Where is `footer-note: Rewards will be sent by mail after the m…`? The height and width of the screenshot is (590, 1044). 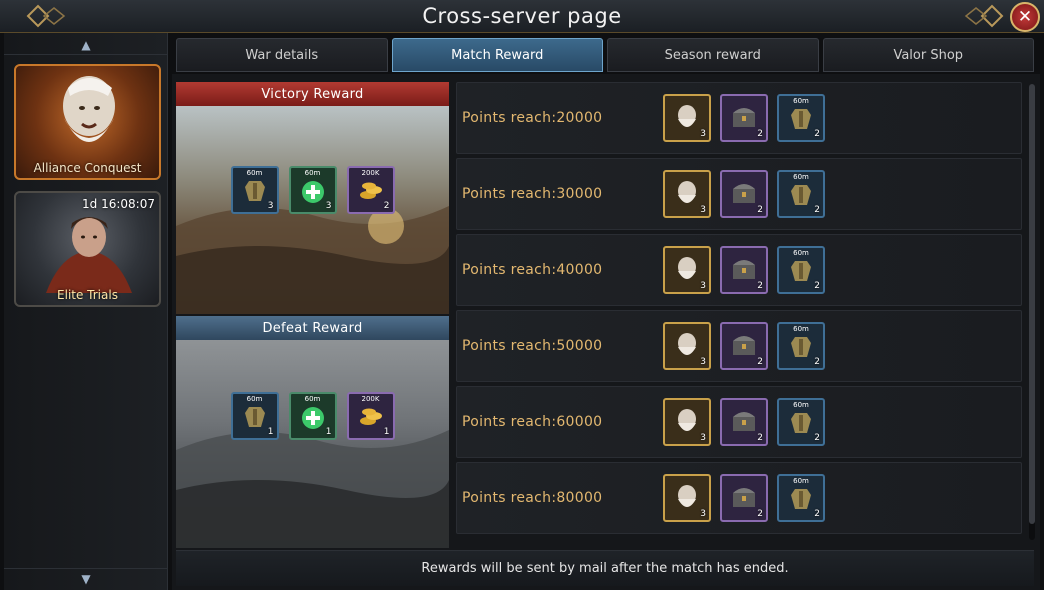 footer-note: Rewards will be sent by mail after the m… is located at coordinates (605, 568).